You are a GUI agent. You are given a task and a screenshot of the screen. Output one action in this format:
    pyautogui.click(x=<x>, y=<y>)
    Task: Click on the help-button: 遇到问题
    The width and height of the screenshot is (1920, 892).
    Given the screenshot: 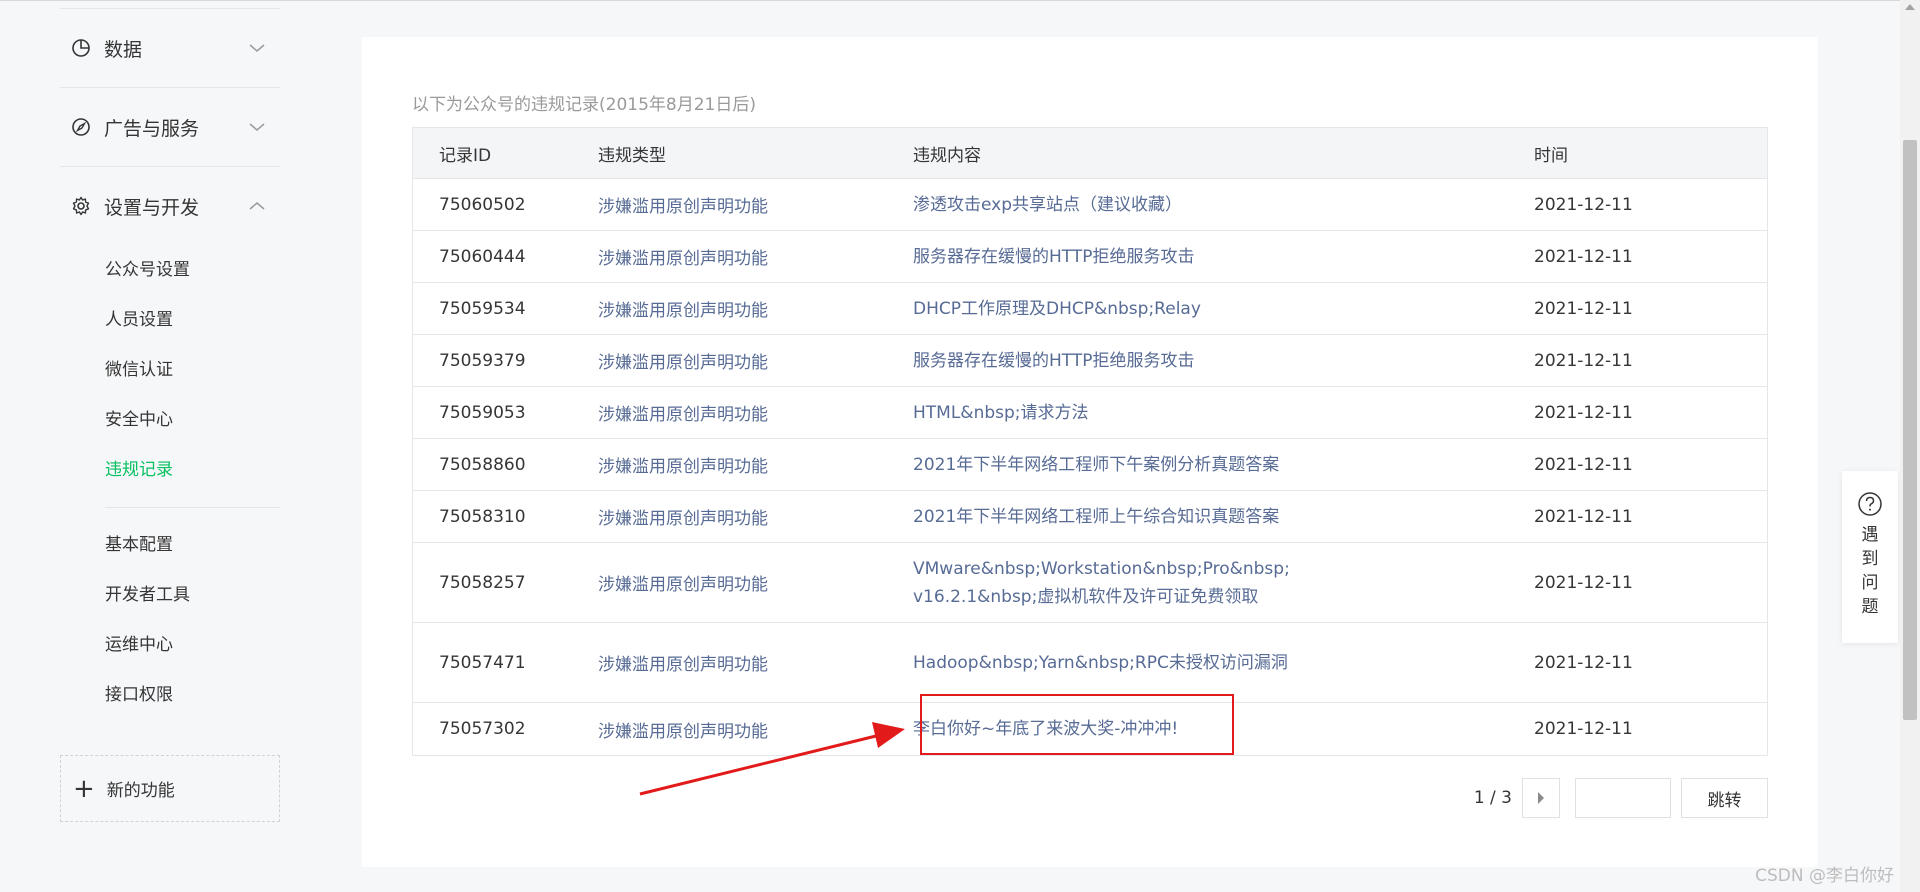 What is the action you would take?
    pyautogui.click(x=1870, y=557)
    